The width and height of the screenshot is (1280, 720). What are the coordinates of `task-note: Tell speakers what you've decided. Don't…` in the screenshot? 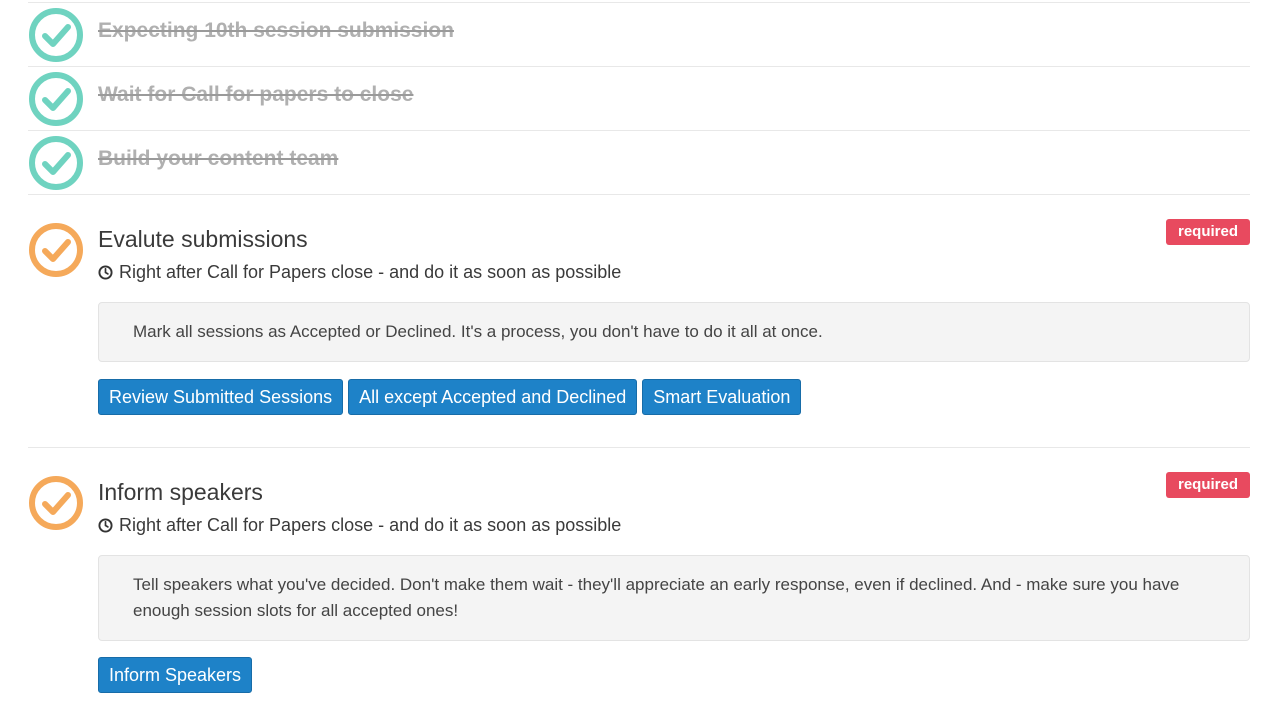 It's located at (674, 598).